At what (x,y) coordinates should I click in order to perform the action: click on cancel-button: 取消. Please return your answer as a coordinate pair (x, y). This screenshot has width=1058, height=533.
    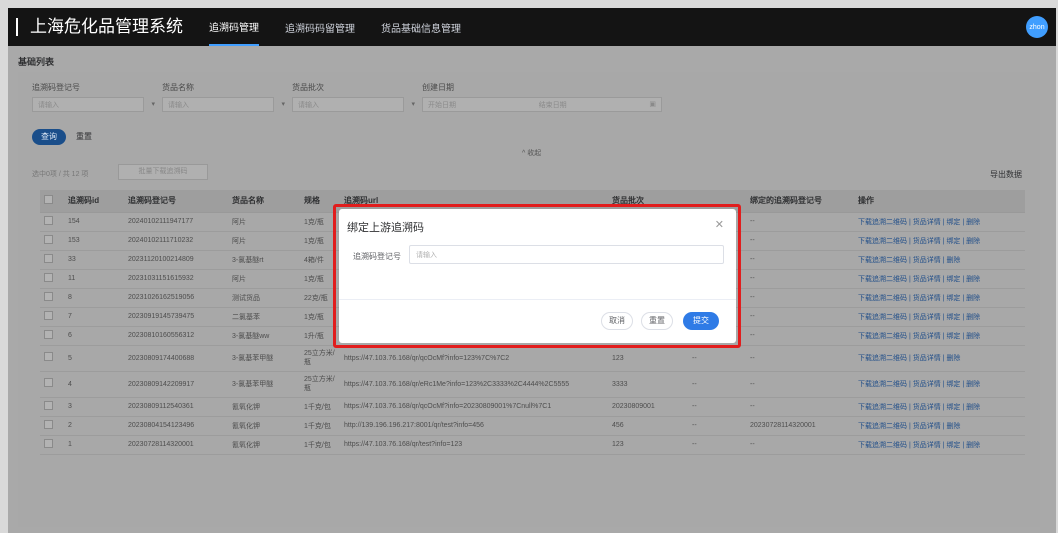
    Looking at the image, I should click on (617, 321).